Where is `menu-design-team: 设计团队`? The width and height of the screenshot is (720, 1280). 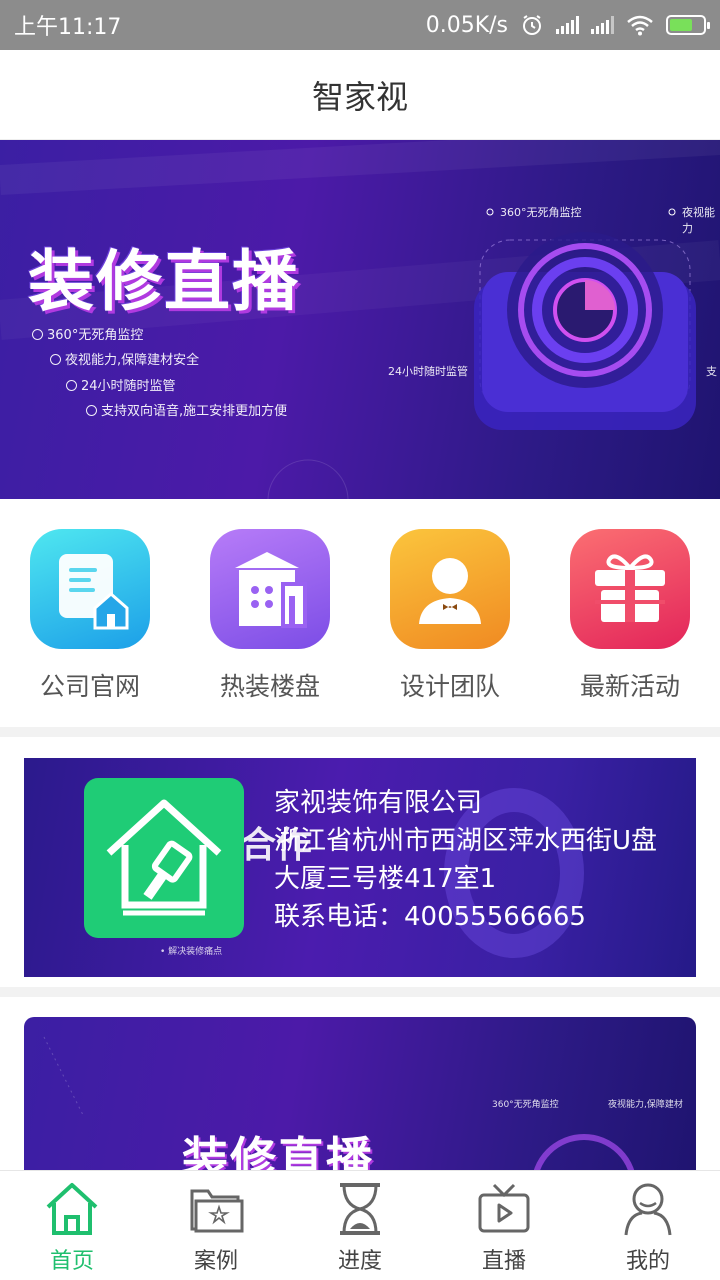 menu-design-team: 设计团队 is located at coordinates (450, 628).